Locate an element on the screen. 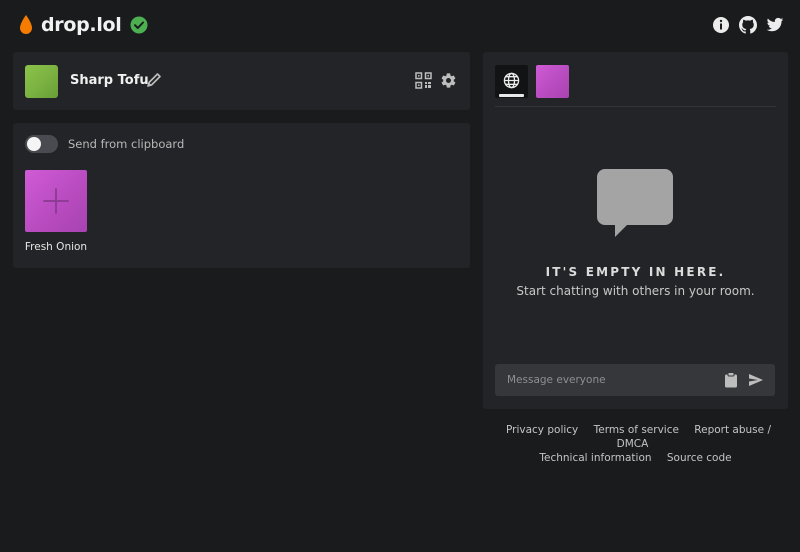  globe-icon is located at coordinates (511, 80).